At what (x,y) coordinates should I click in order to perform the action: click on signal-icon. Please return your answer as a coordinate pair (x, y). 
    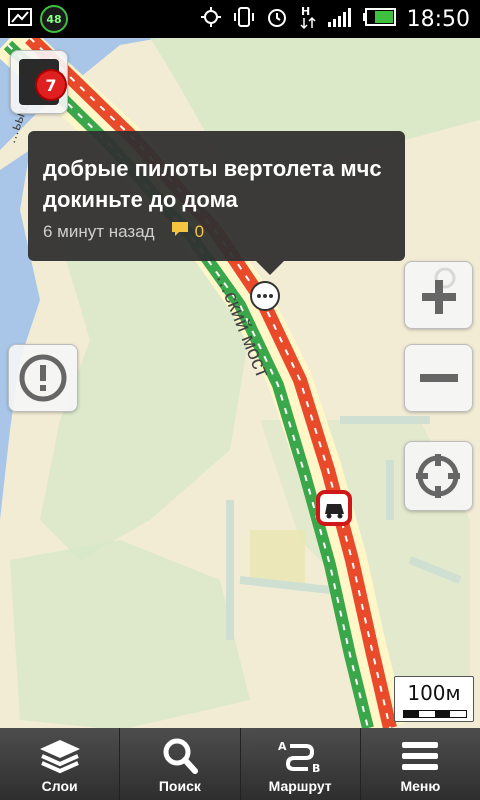
    Looking at the image, I should click on (340, 19).